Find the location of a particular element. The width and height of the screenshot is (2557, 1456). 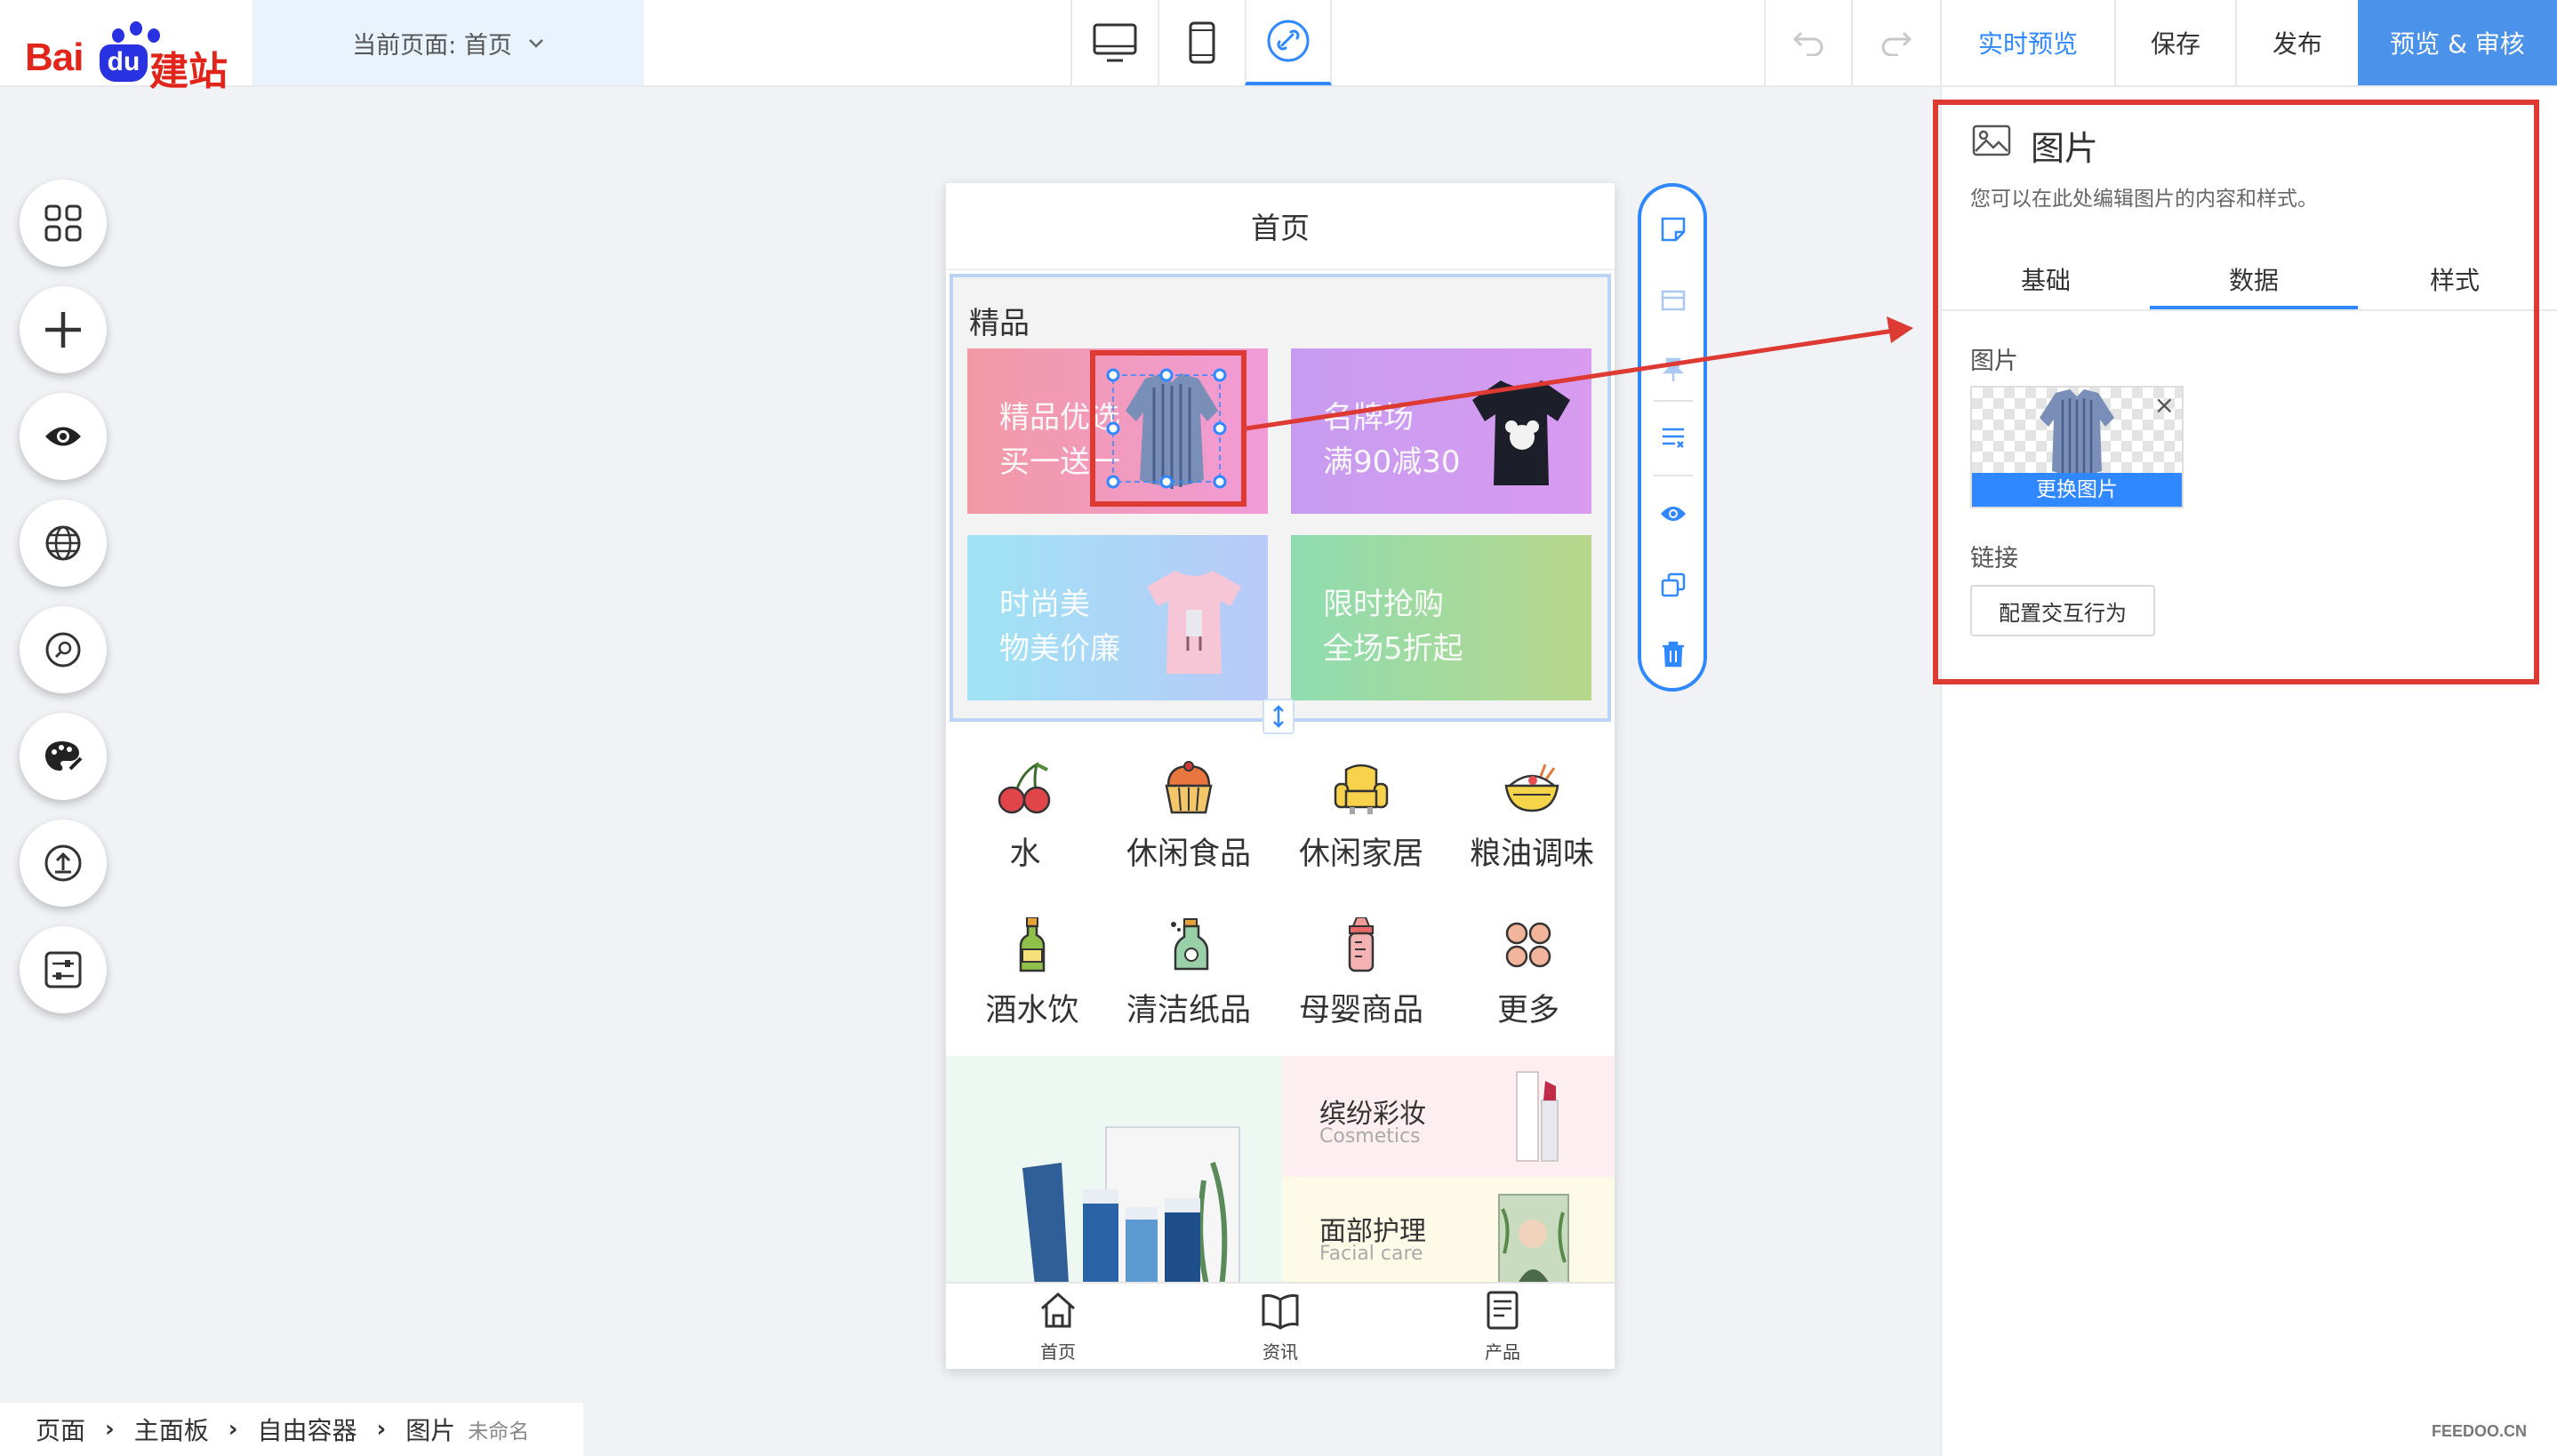

preview-review-button: 预览 & 审核 is located at coordinates (2457, 42).